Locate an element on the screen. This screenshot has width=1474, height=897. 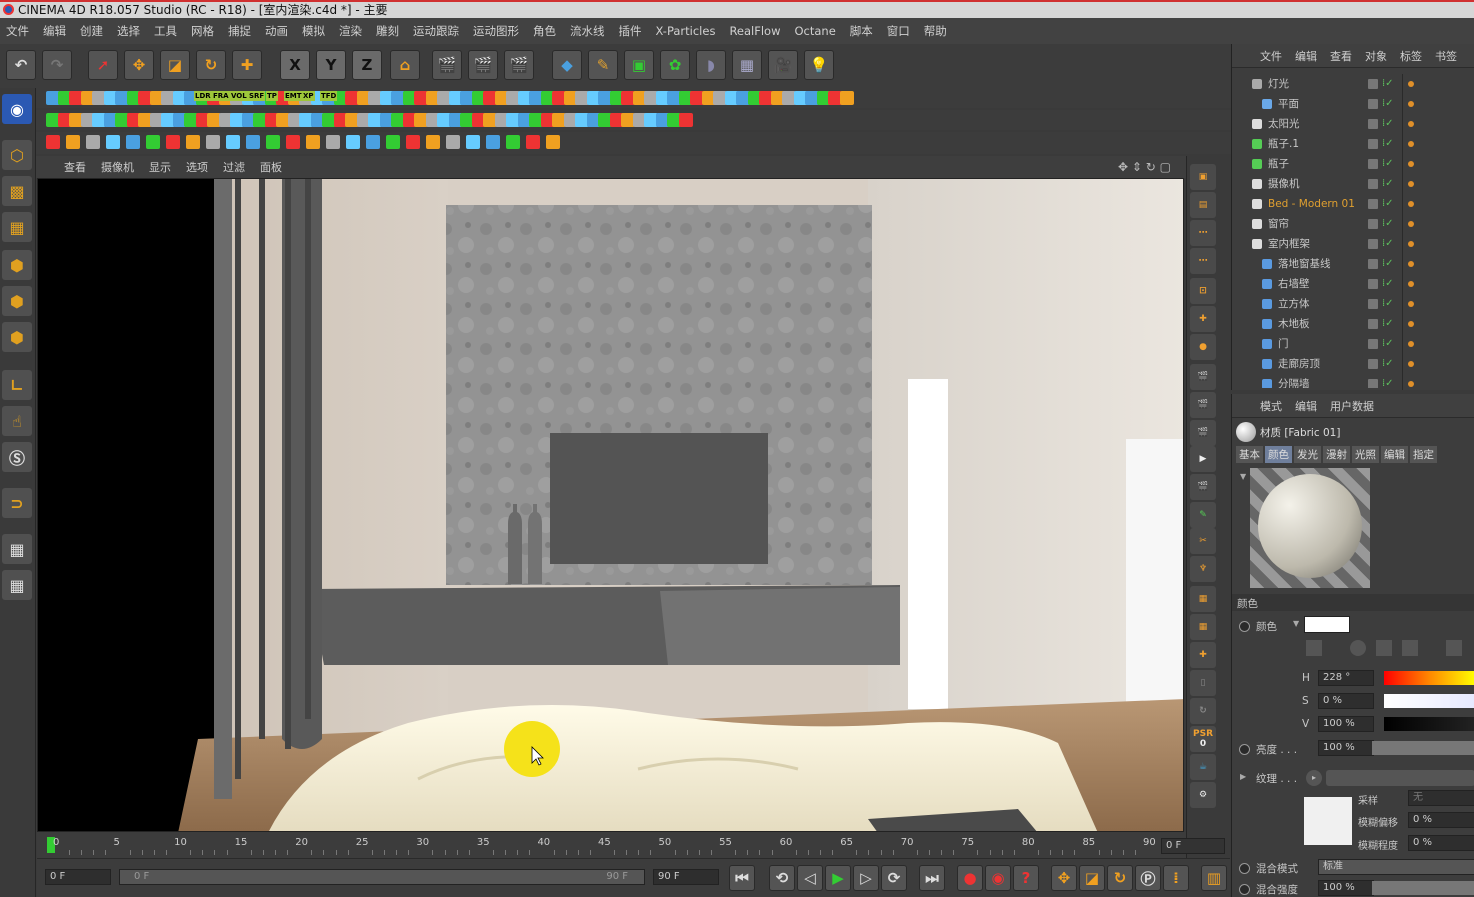
attribute-tab: 漫射 is located at coordinates (1336, 454).